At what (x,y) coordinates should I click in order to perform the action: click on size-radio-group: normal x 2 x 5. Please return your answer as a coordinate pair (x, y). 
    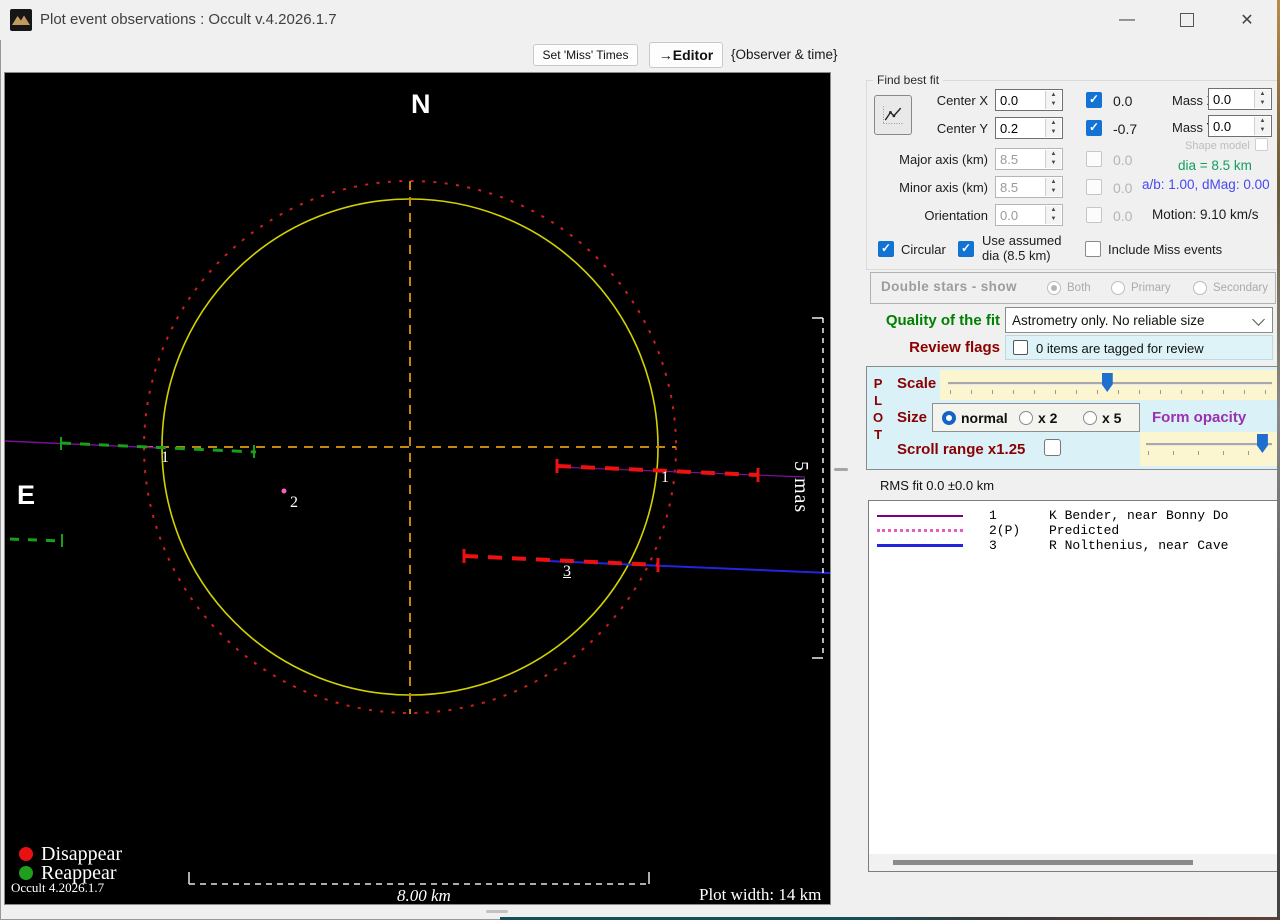
    Looking at the image, I should click on (1036, 417).